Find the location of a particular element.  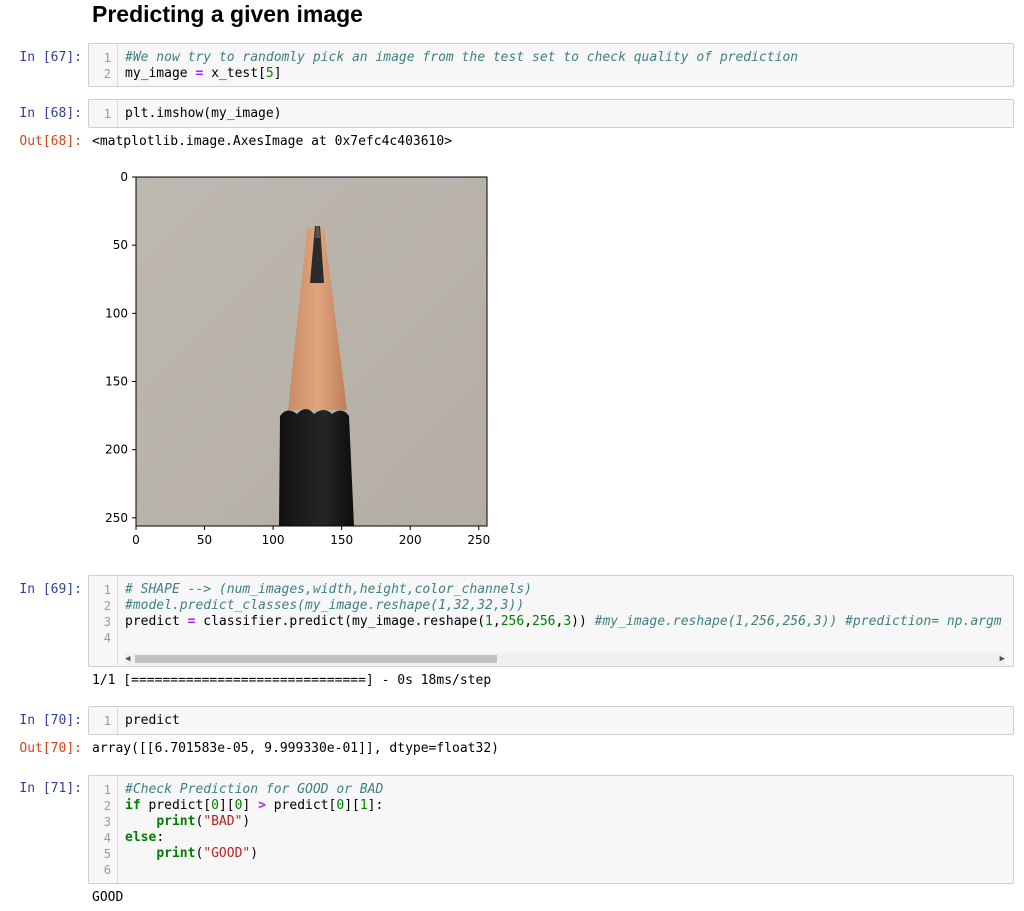

code-token: my_image is located at coordinates (160, 73).